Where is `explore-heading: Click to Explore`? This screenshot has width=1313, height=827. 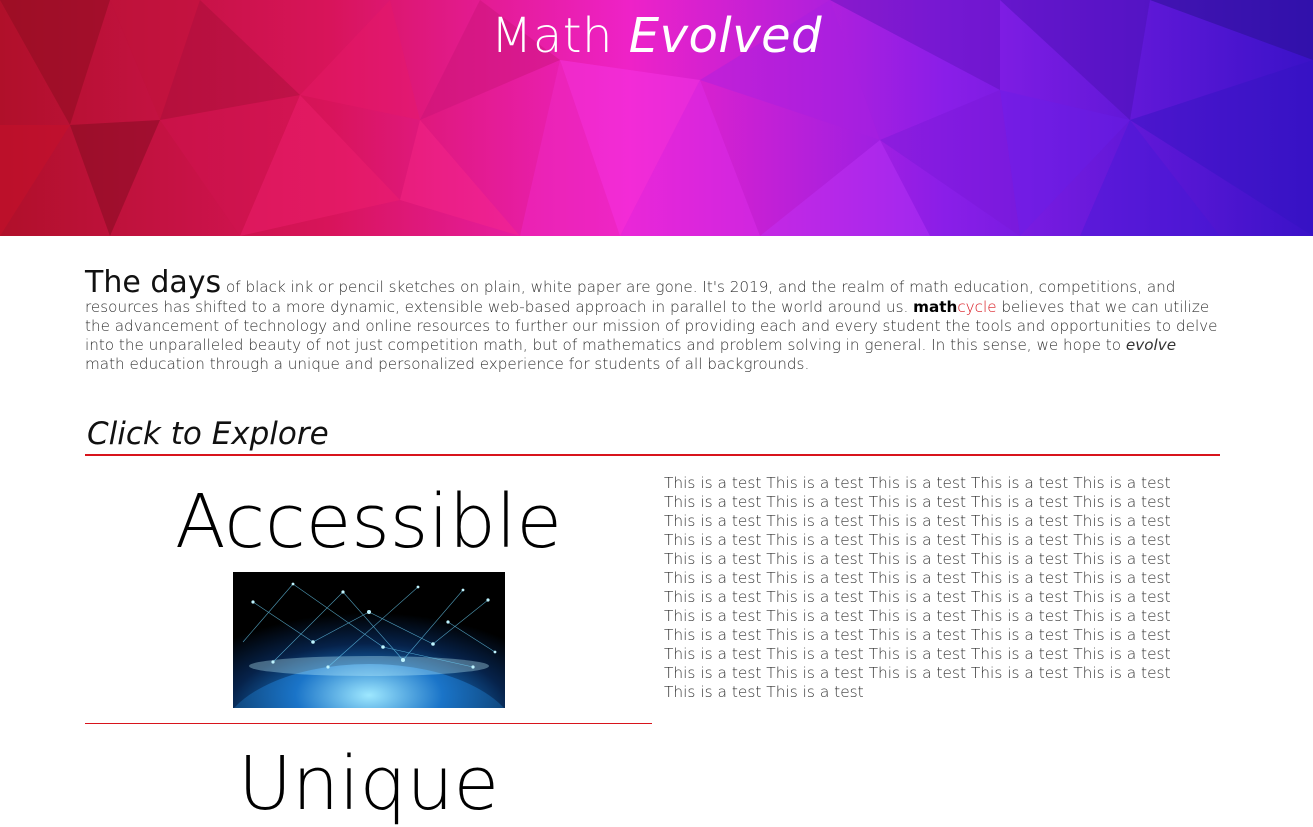 explore-heading: Click to Explore is located at coordinates (208, 434).